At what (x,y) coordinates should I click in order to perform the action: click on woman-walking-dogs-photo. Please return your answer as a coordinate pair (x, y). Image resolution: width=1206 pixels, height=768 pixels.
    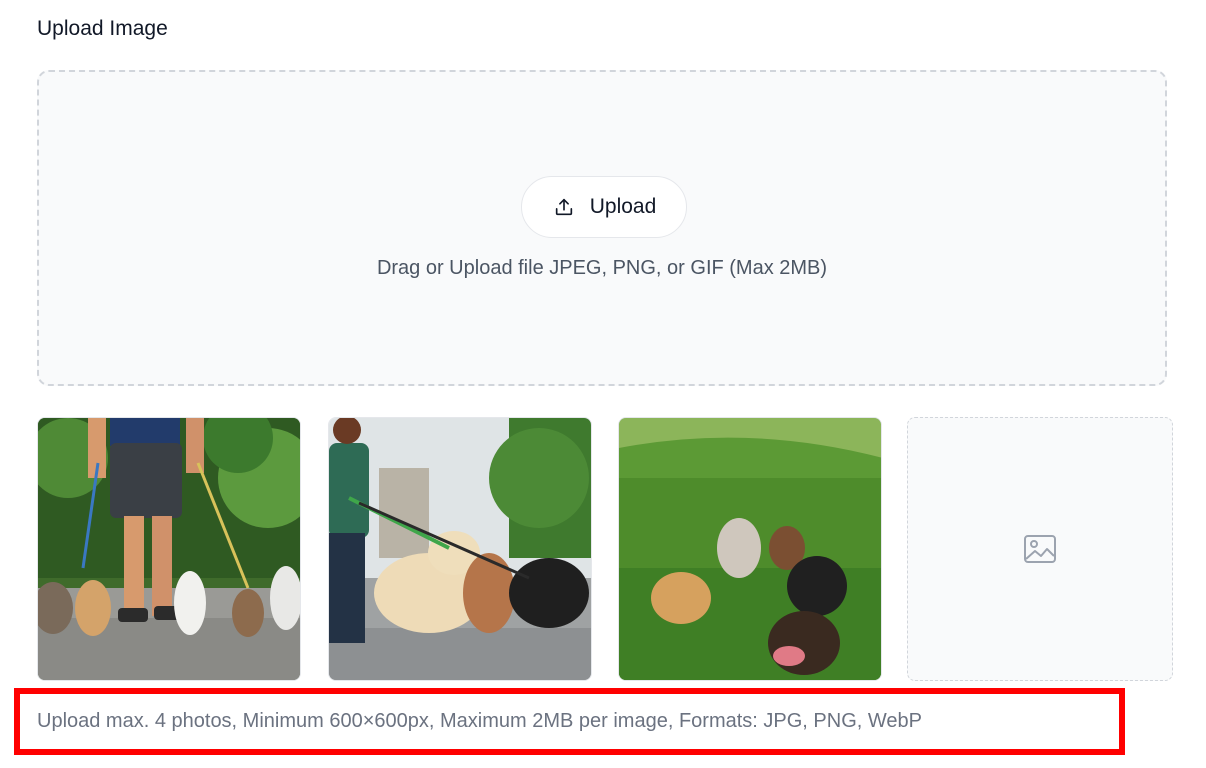
    Looking at the image, I should click on (460, 549).